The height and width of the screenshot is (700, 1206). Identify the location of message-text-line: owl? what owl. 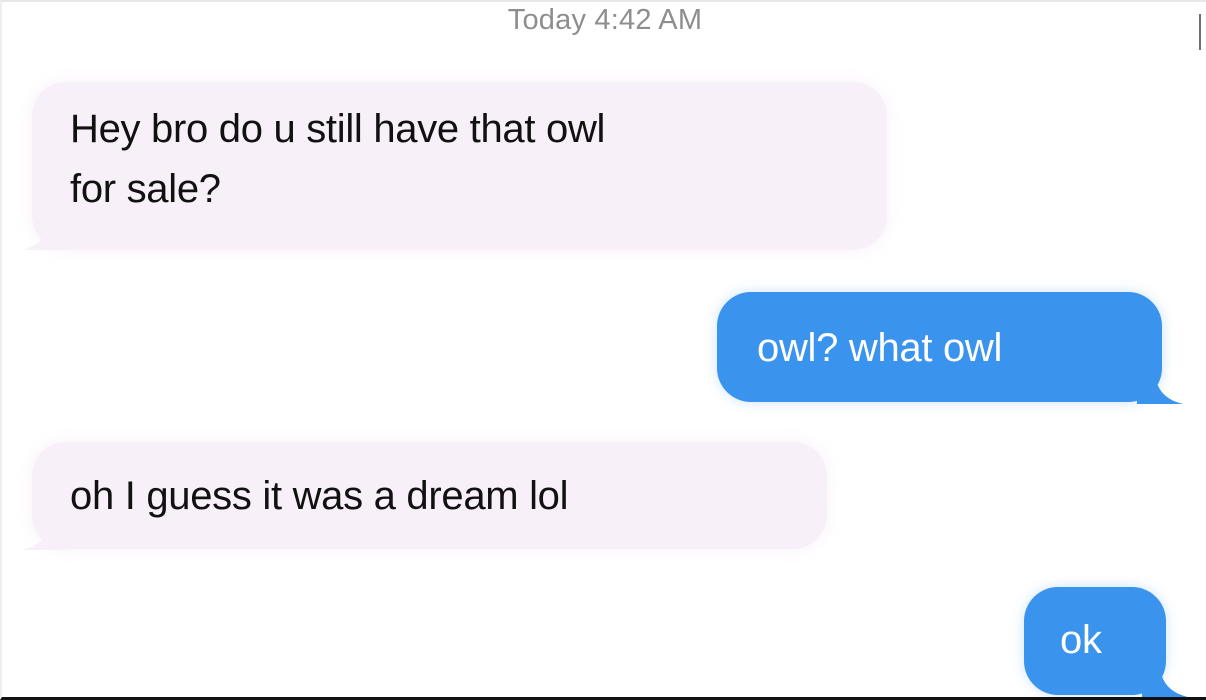
(880, 348).